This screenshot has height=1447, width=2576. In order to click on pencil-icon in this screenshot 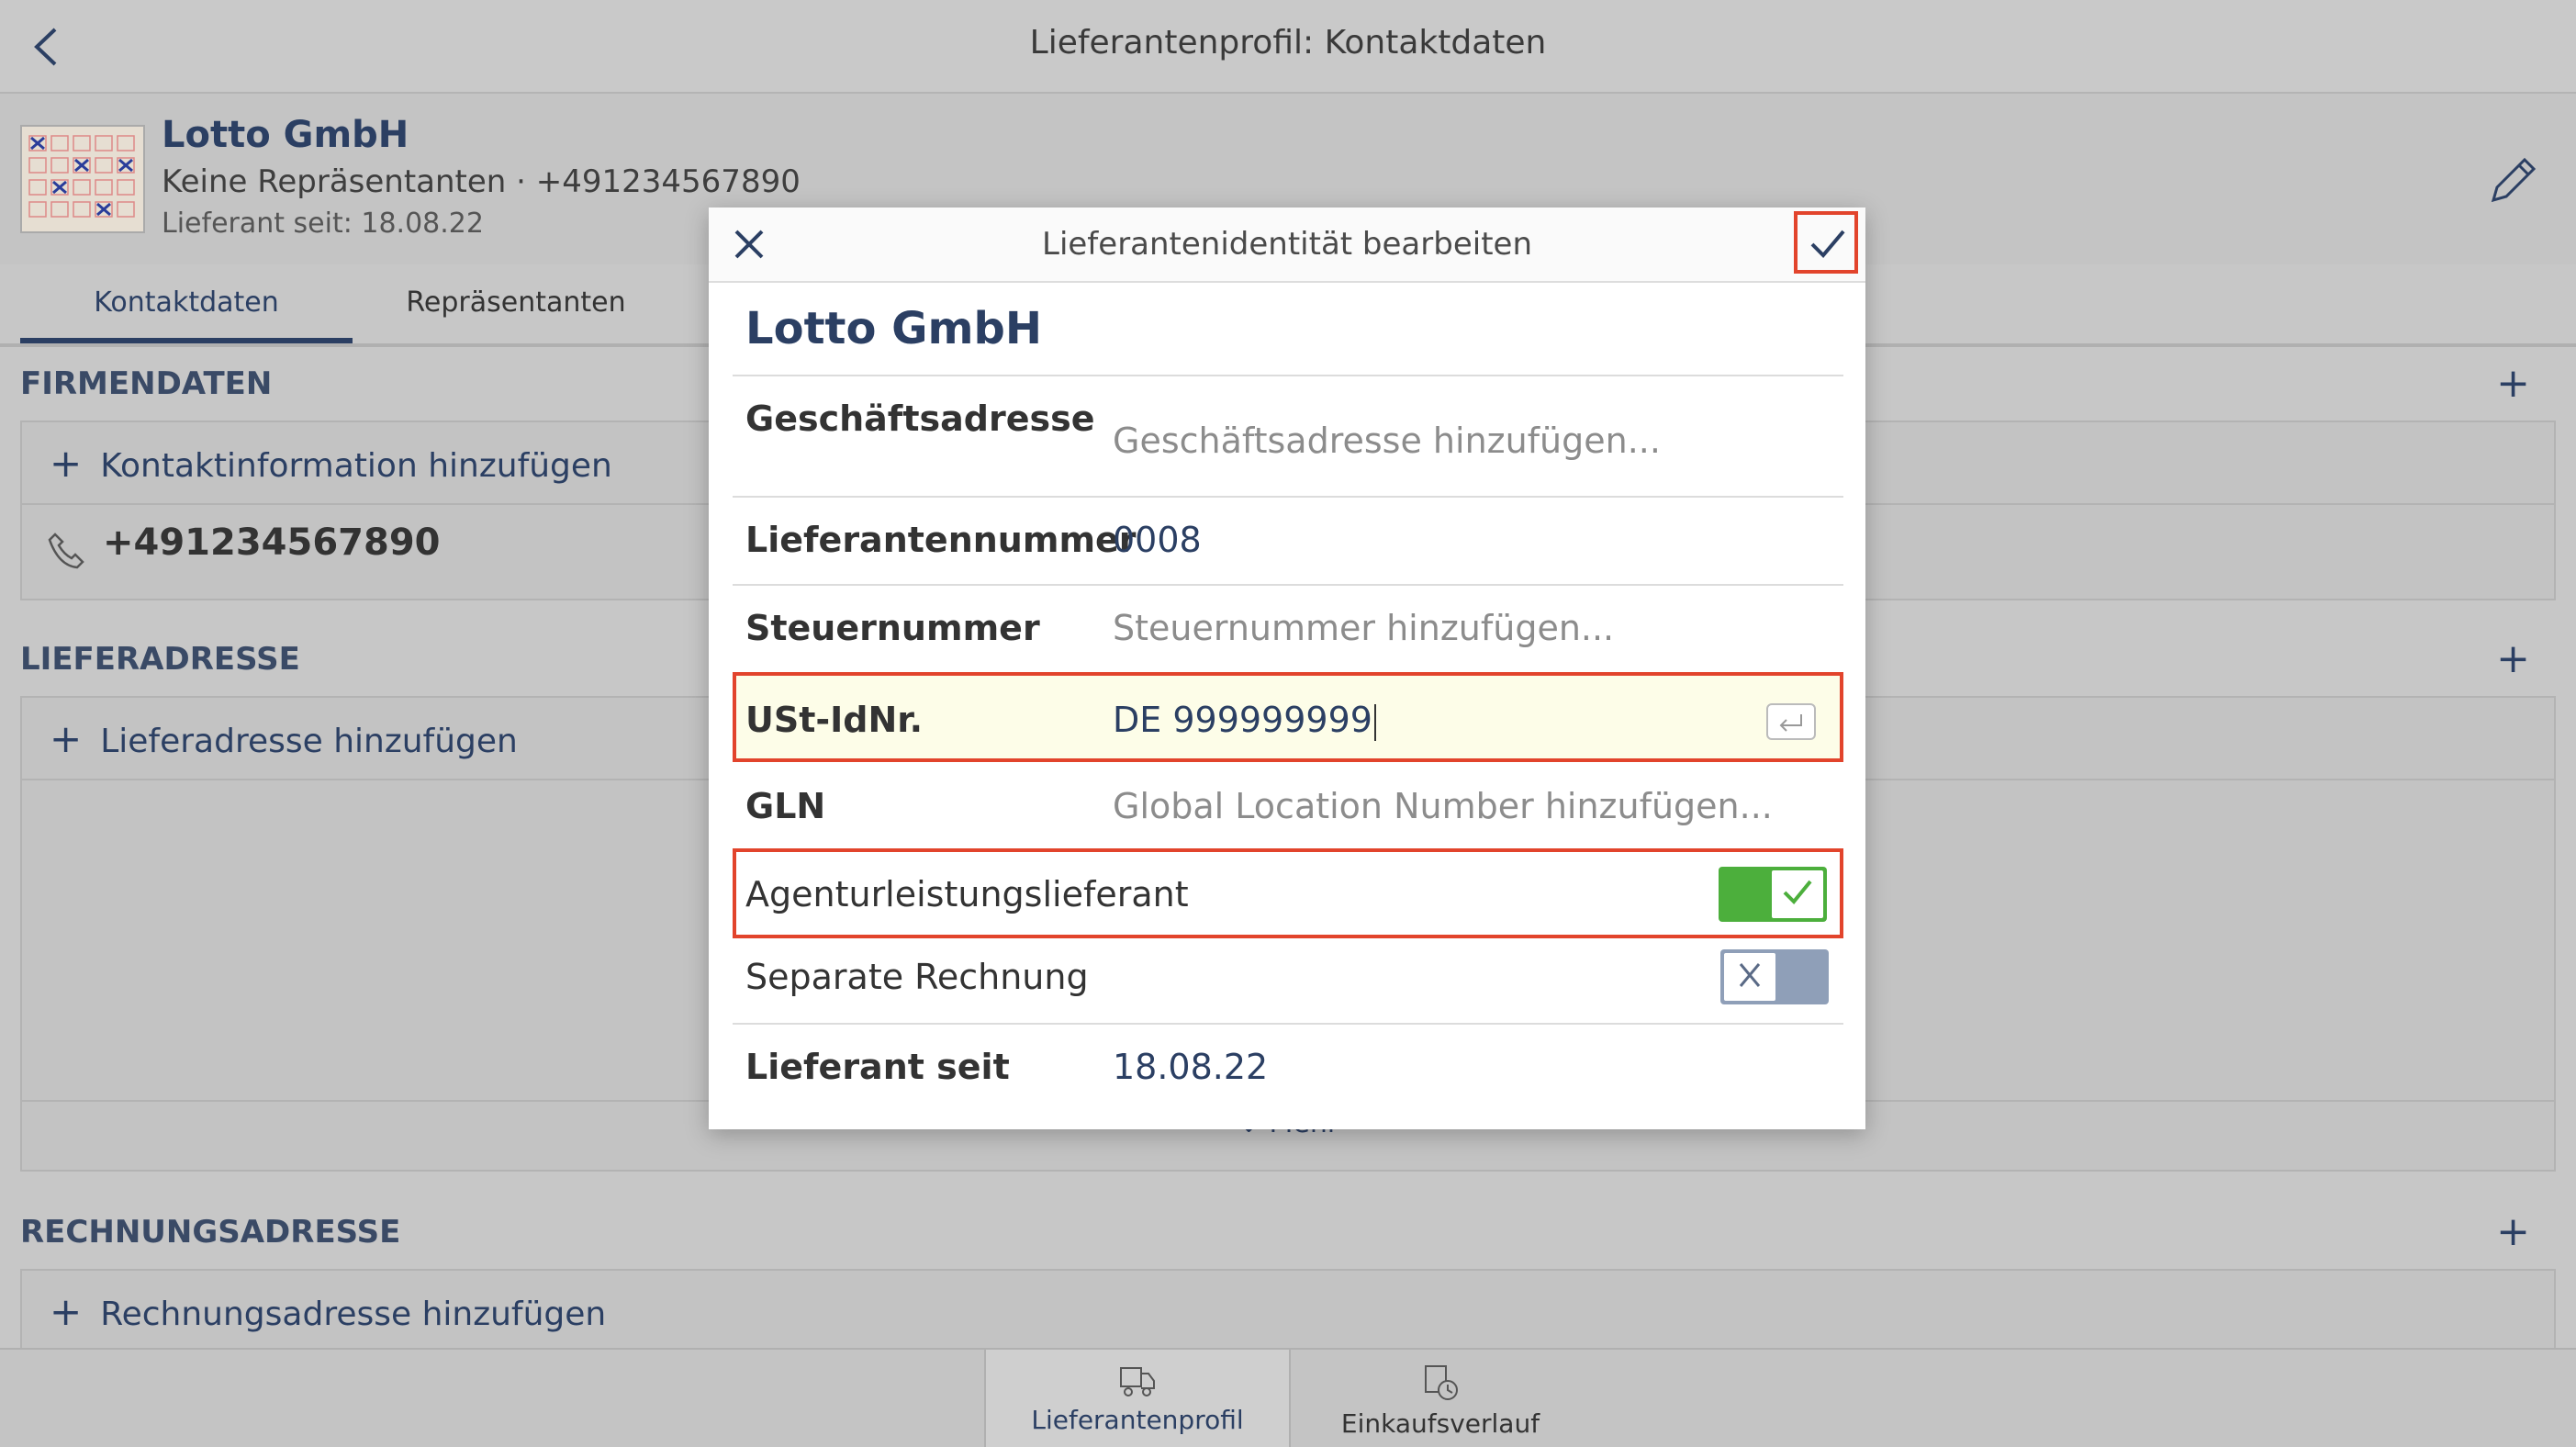, I will do `click(2514, 180)`.